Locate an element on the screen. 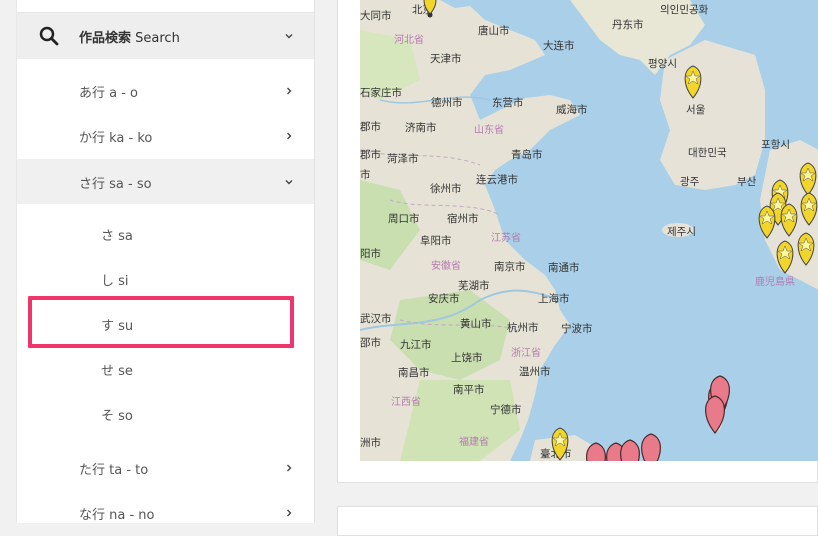 This screenshot has height=536, width=818. map-label: 石家庄市 is located at coordinates (381, 92).